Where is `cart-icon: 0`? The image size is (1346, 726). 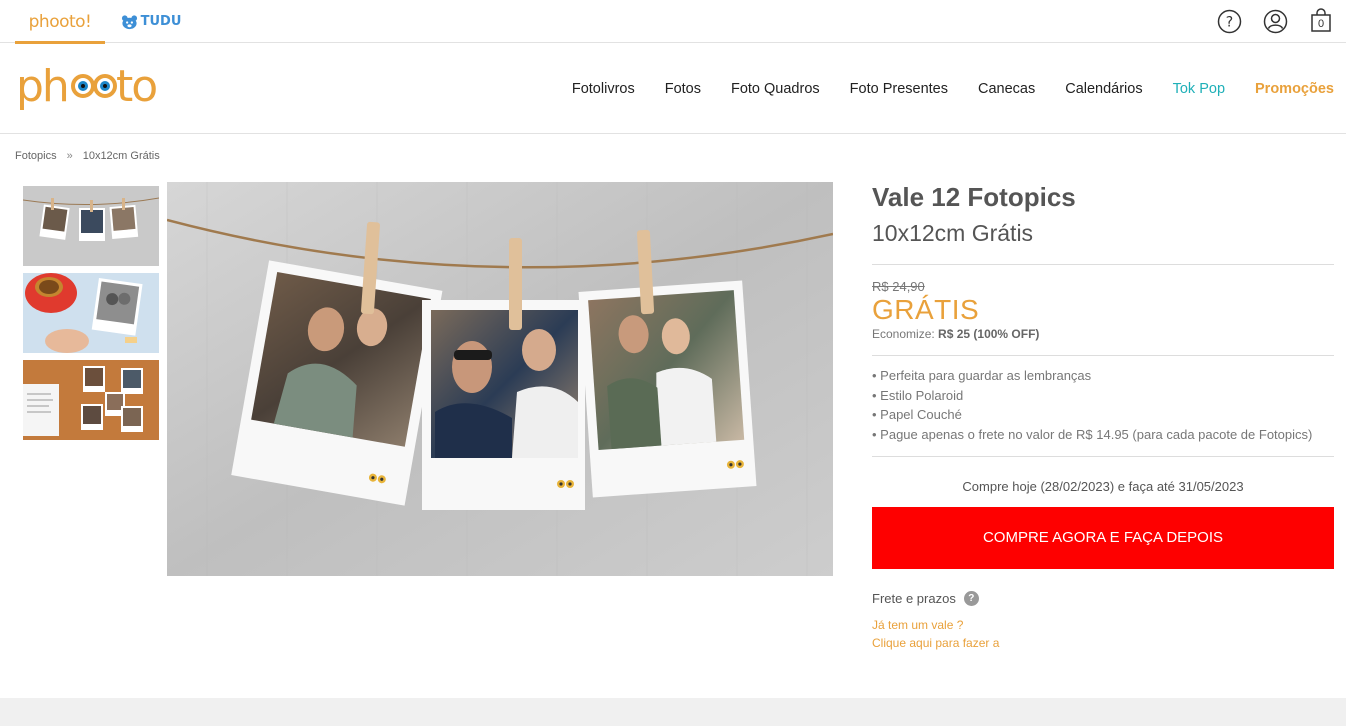
cart-icon: 0 is located at coordinates (1321, 21).